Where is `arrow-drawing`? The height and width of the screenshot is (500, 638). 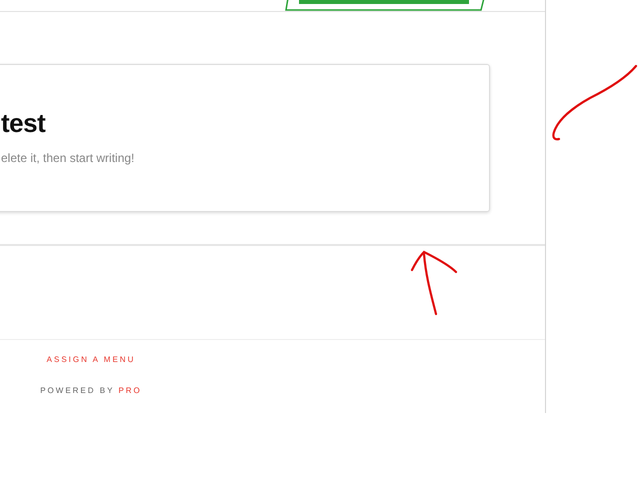 arrow-drawing is located at coordinates (434, 283).